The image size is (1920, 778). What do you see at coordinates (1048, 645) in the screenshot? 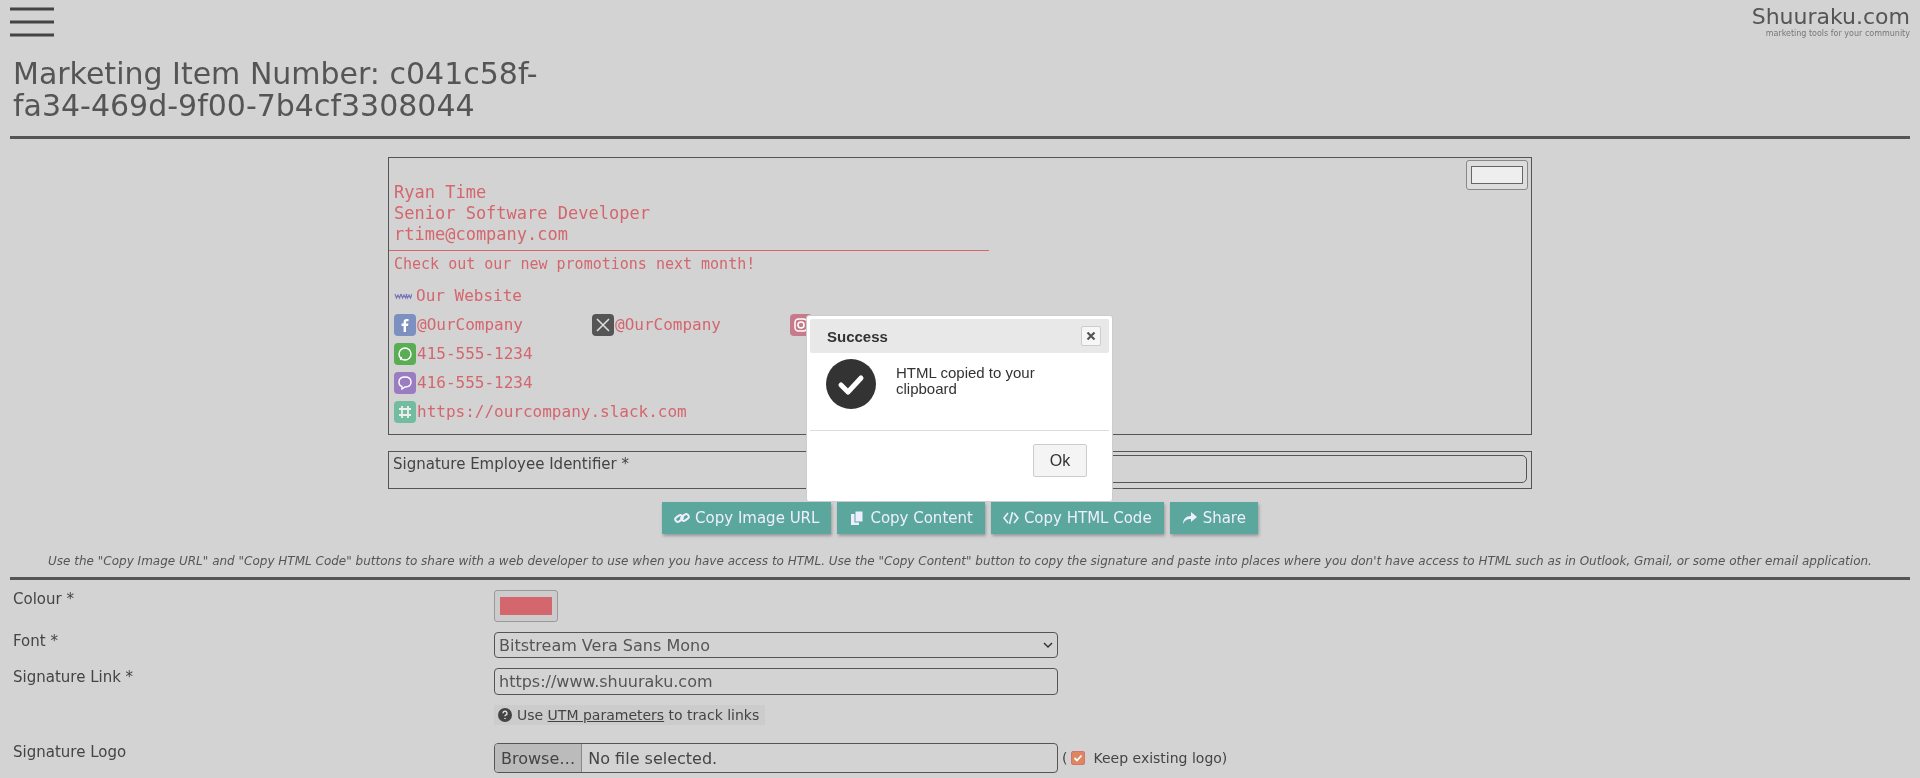
I see `chevron-icon` at bounding box center [1048, 645].